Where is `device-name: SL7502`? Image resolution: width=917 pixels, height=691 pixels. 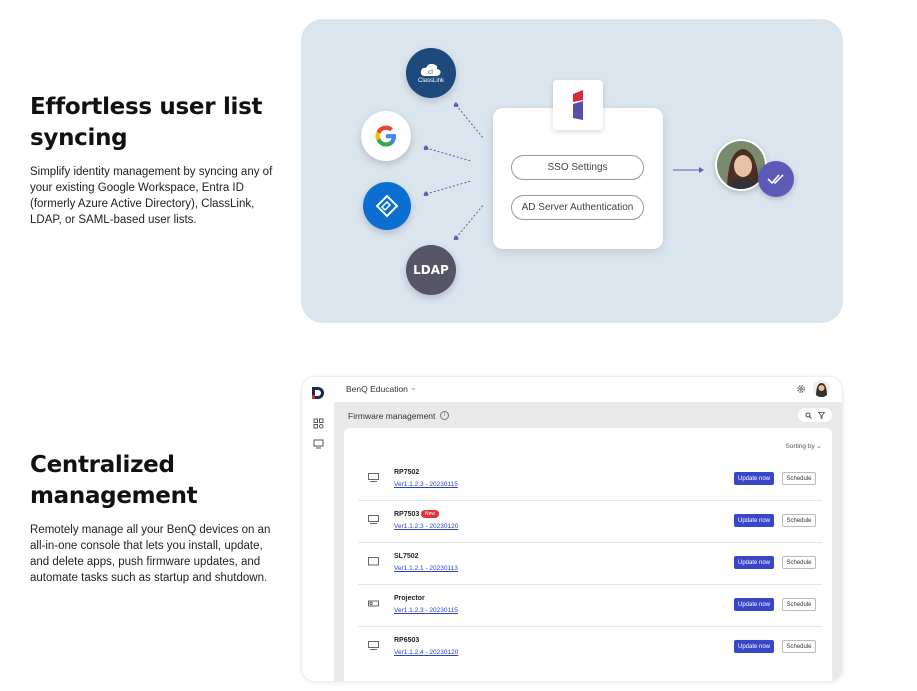
device-name: SL7502 is located at coordinates (406, 556).